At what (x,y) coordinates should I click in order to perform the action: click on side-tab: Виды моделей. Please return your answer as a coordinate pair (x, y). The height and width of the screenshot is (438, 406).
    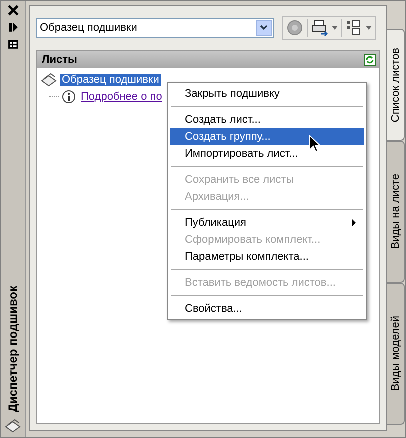
    Looking at the image, I should click on (396, 354).